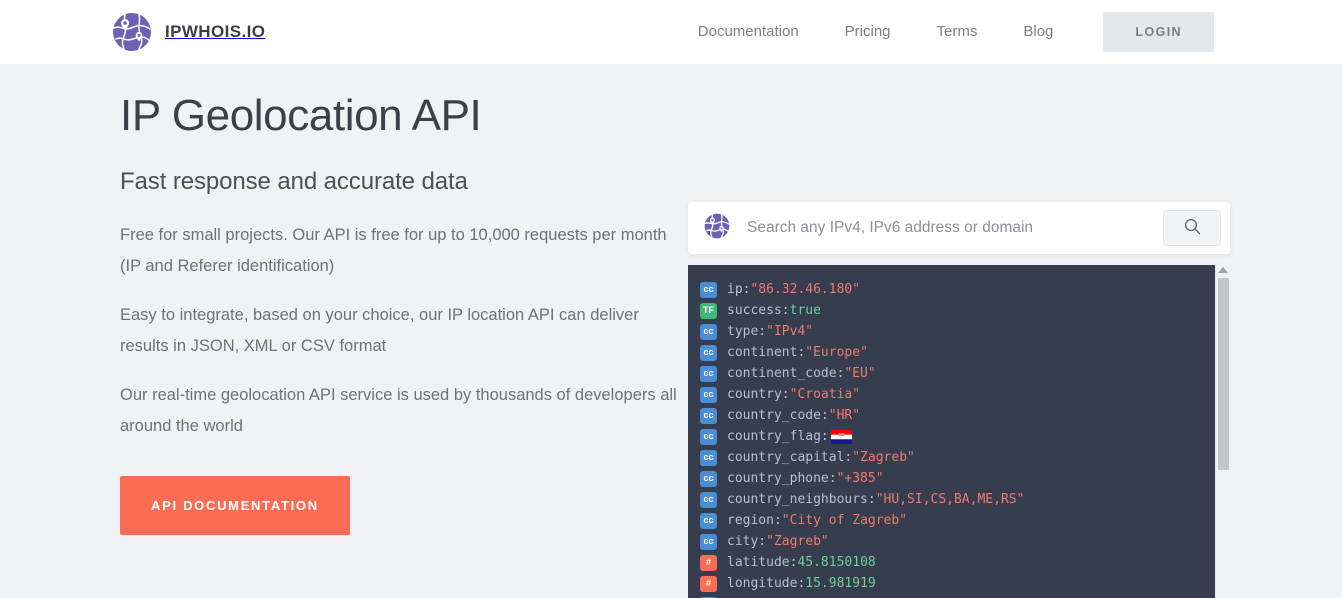  Describe the element at coordinates (747, 541) in the screenshot. I see `json-key: city:` at that location.